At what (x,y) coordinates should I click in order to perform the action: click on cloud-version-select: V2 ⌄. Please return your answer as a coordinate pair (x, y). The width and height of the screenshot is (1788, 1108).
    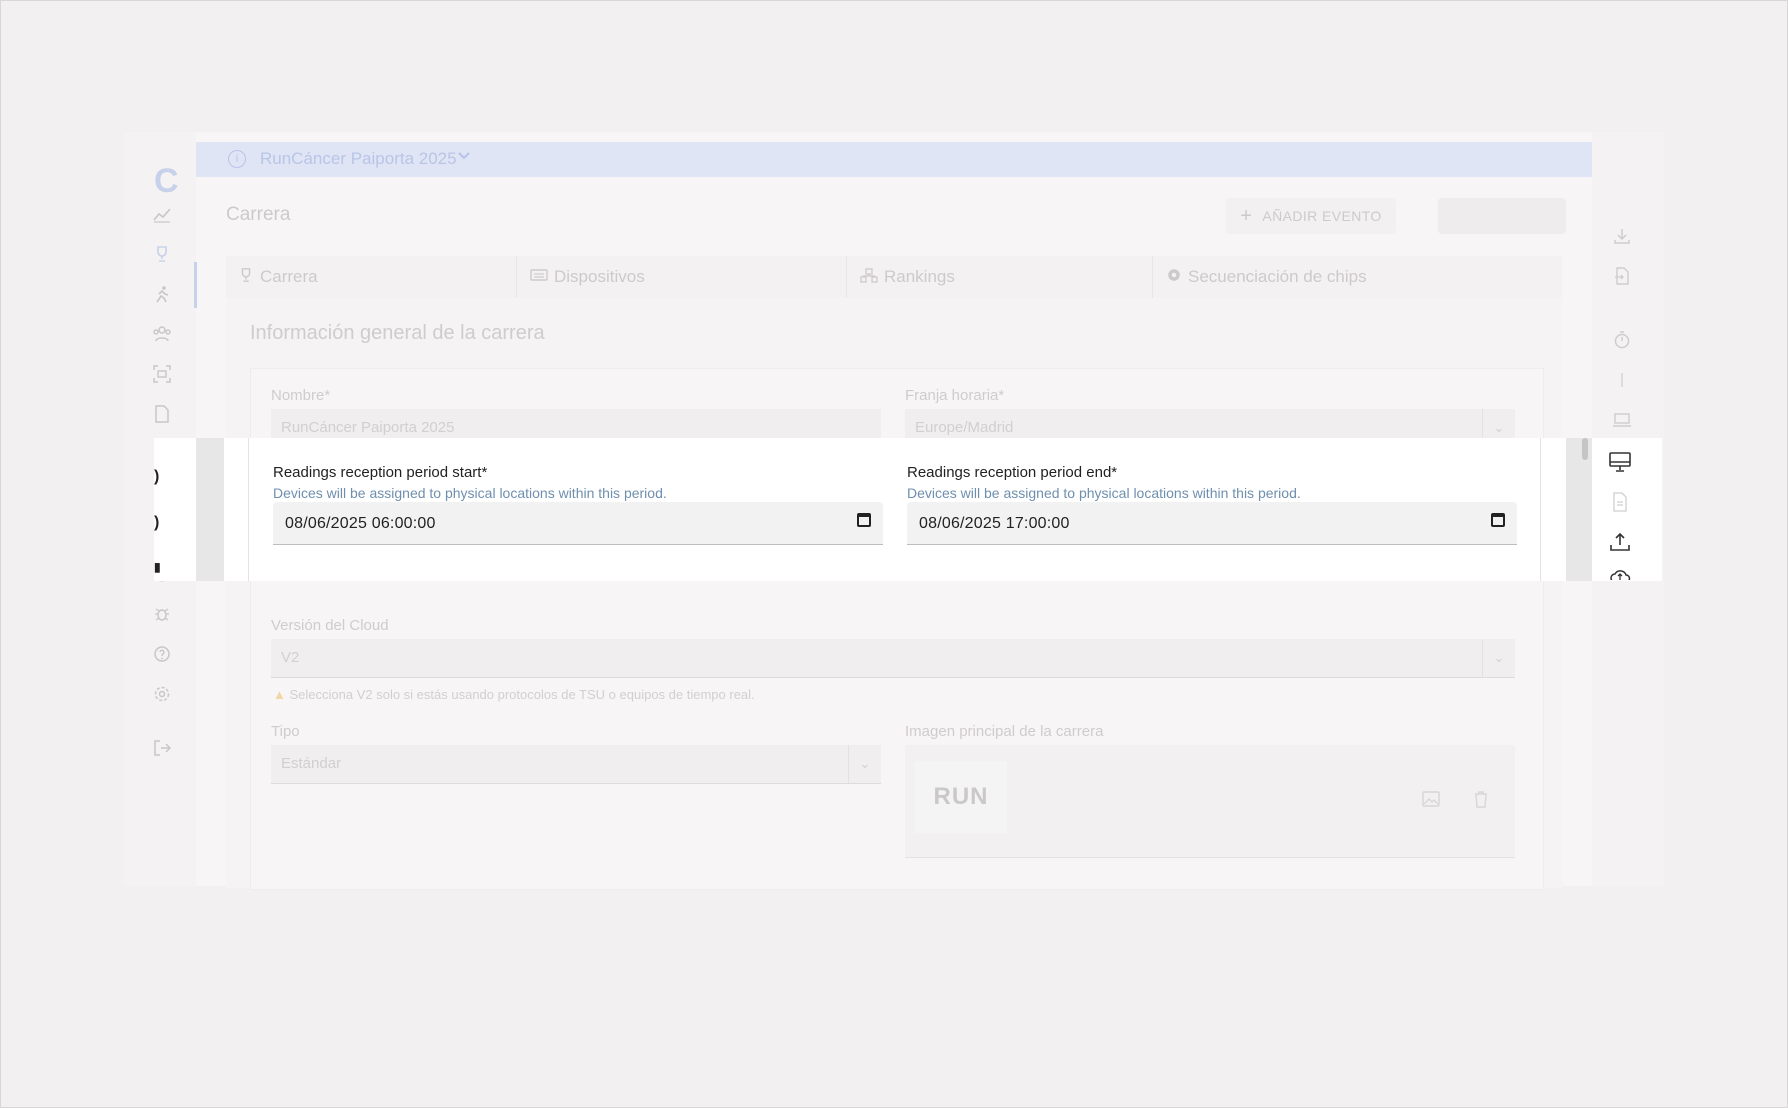
    Looking at the image, I should click on (893, 658).